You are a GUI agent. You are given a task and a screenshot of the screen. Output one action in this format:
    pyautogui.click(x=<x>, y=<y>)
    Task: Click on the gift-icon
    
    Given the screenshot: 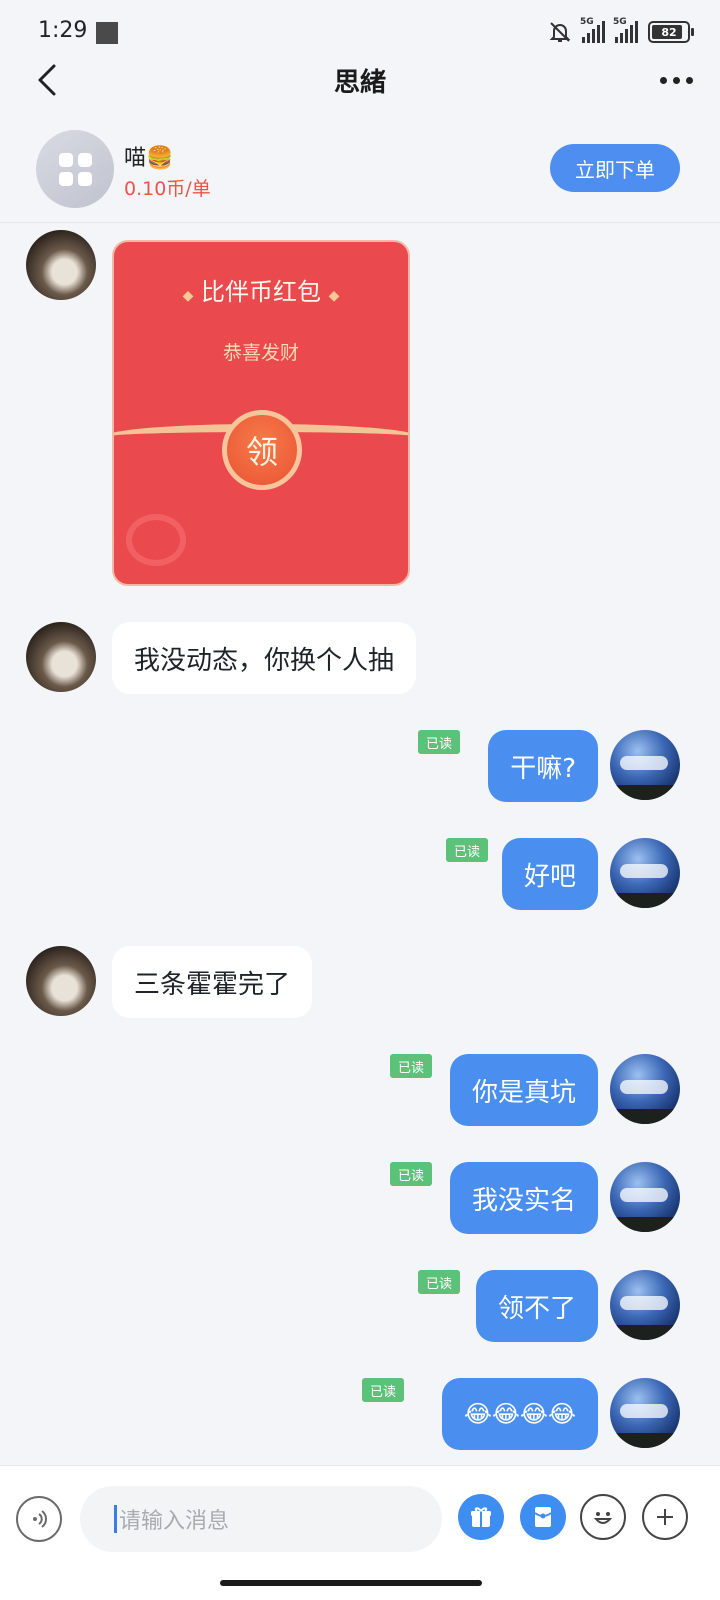 What is the action you would take?
    pyautogui.click(x=481, y=1517)
    